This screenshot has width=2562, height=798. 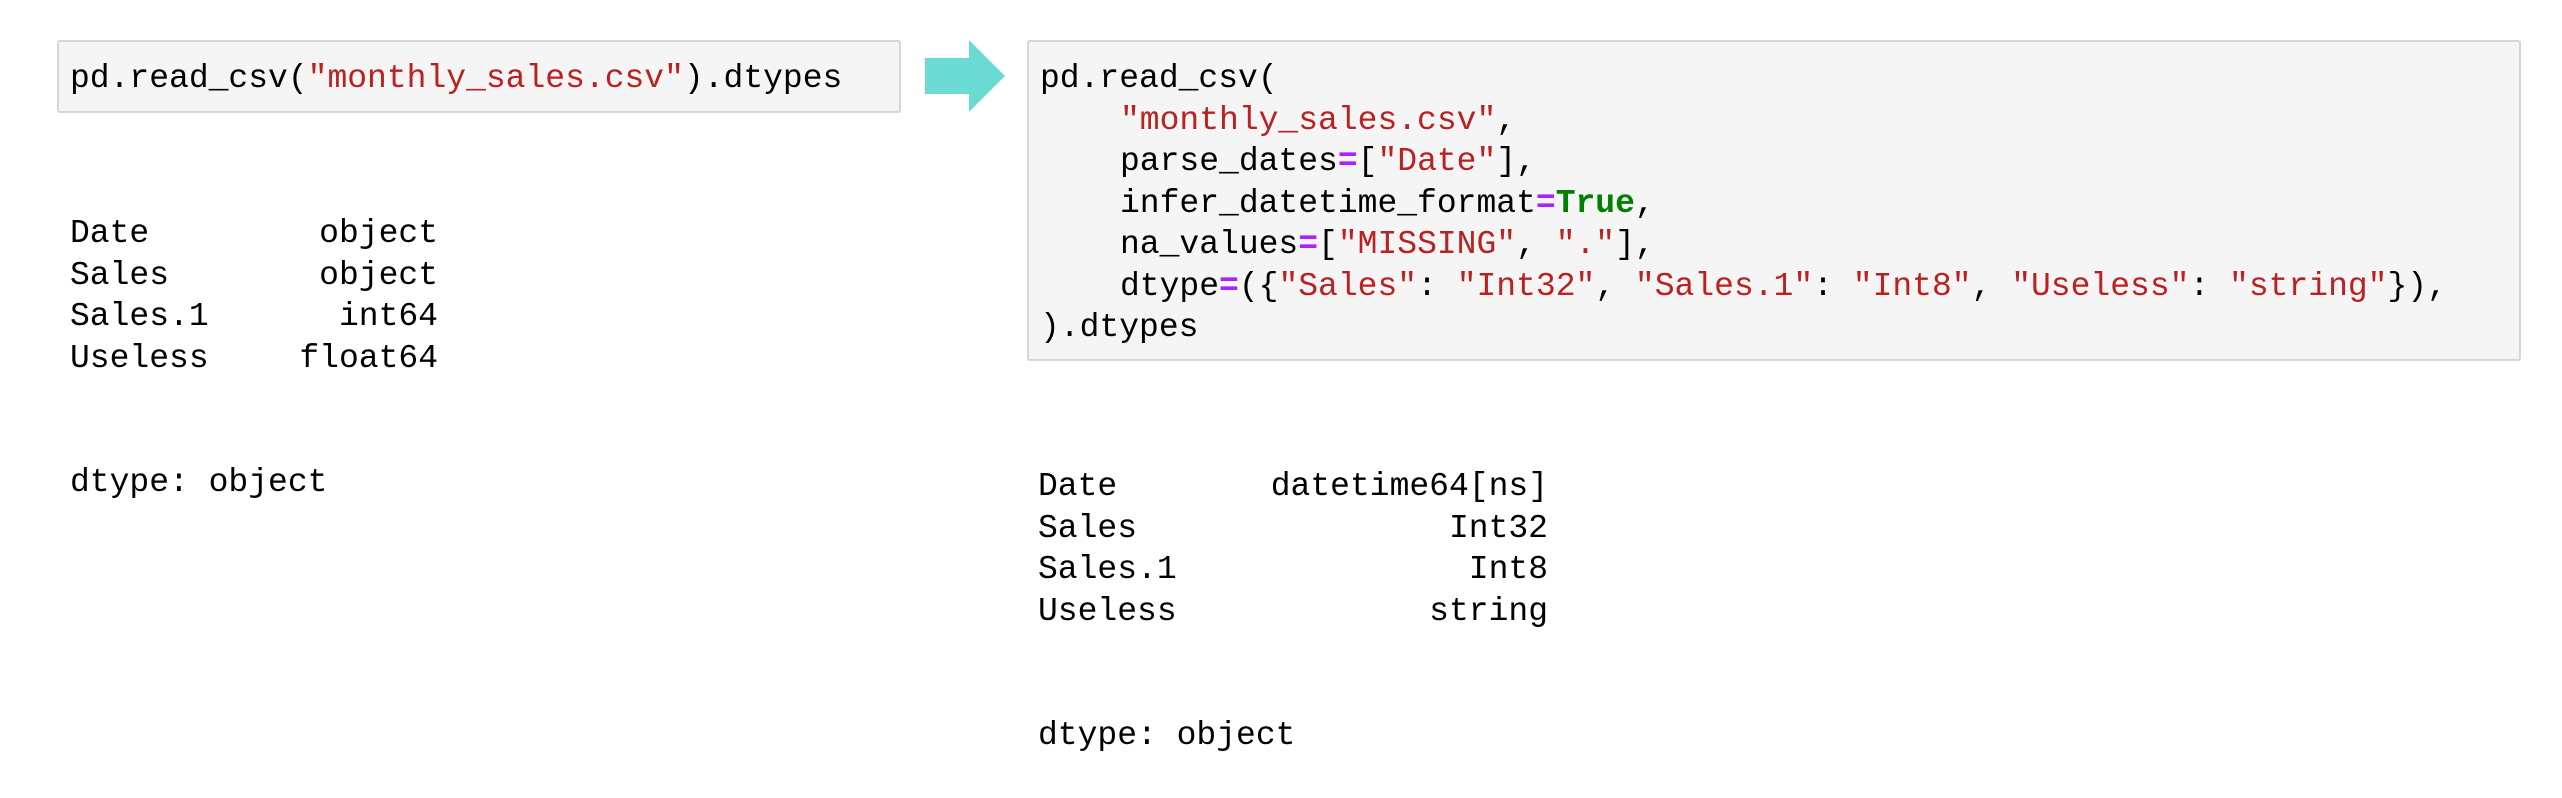 What do you see at coordinates (254, 317) in the screenshot?
I see `dtype-row: Sales.1 int64` at bounding box center [254, 317].